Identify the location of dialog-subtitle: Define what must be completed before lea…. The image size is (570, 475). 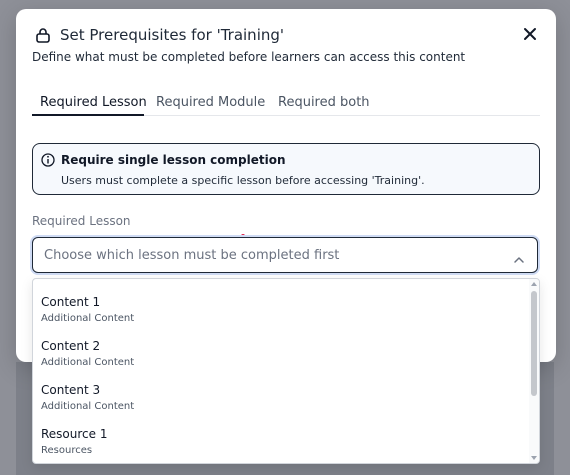
(249, 57).